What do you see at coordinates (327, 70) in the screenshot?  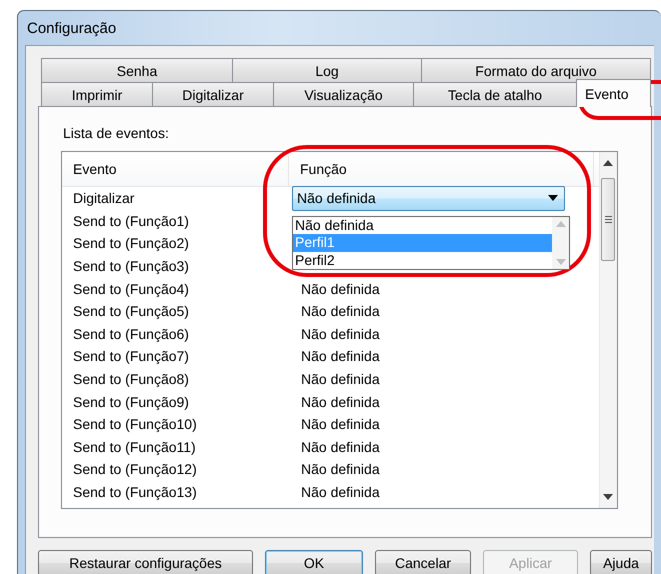 I see `tab: Log` at bounding box center [327, 70].